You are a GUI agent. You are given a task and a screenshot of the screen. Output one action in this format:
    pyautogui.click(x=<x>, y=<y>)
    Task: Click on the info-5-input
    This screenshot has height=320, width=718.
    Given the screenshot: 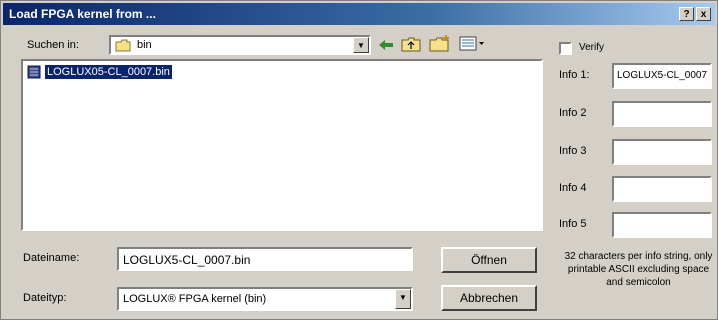 What is the action you would take?
    pyautogui.click(x=662, y=225)
    